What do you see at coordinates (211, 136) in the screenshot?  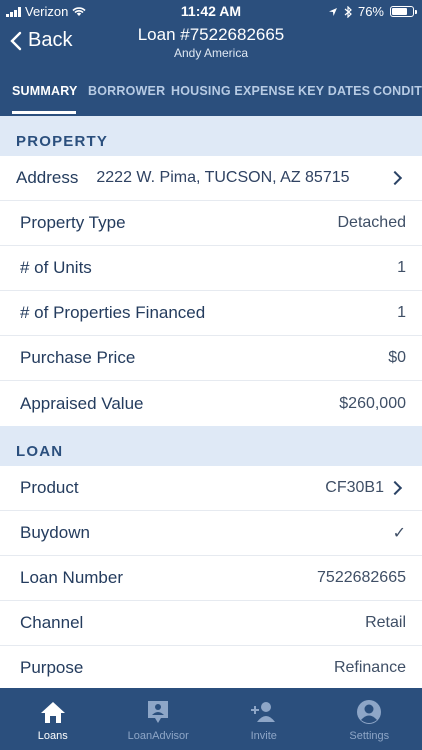 I see `section-header-property: PROPERTY` at bounding box center [211, 136].